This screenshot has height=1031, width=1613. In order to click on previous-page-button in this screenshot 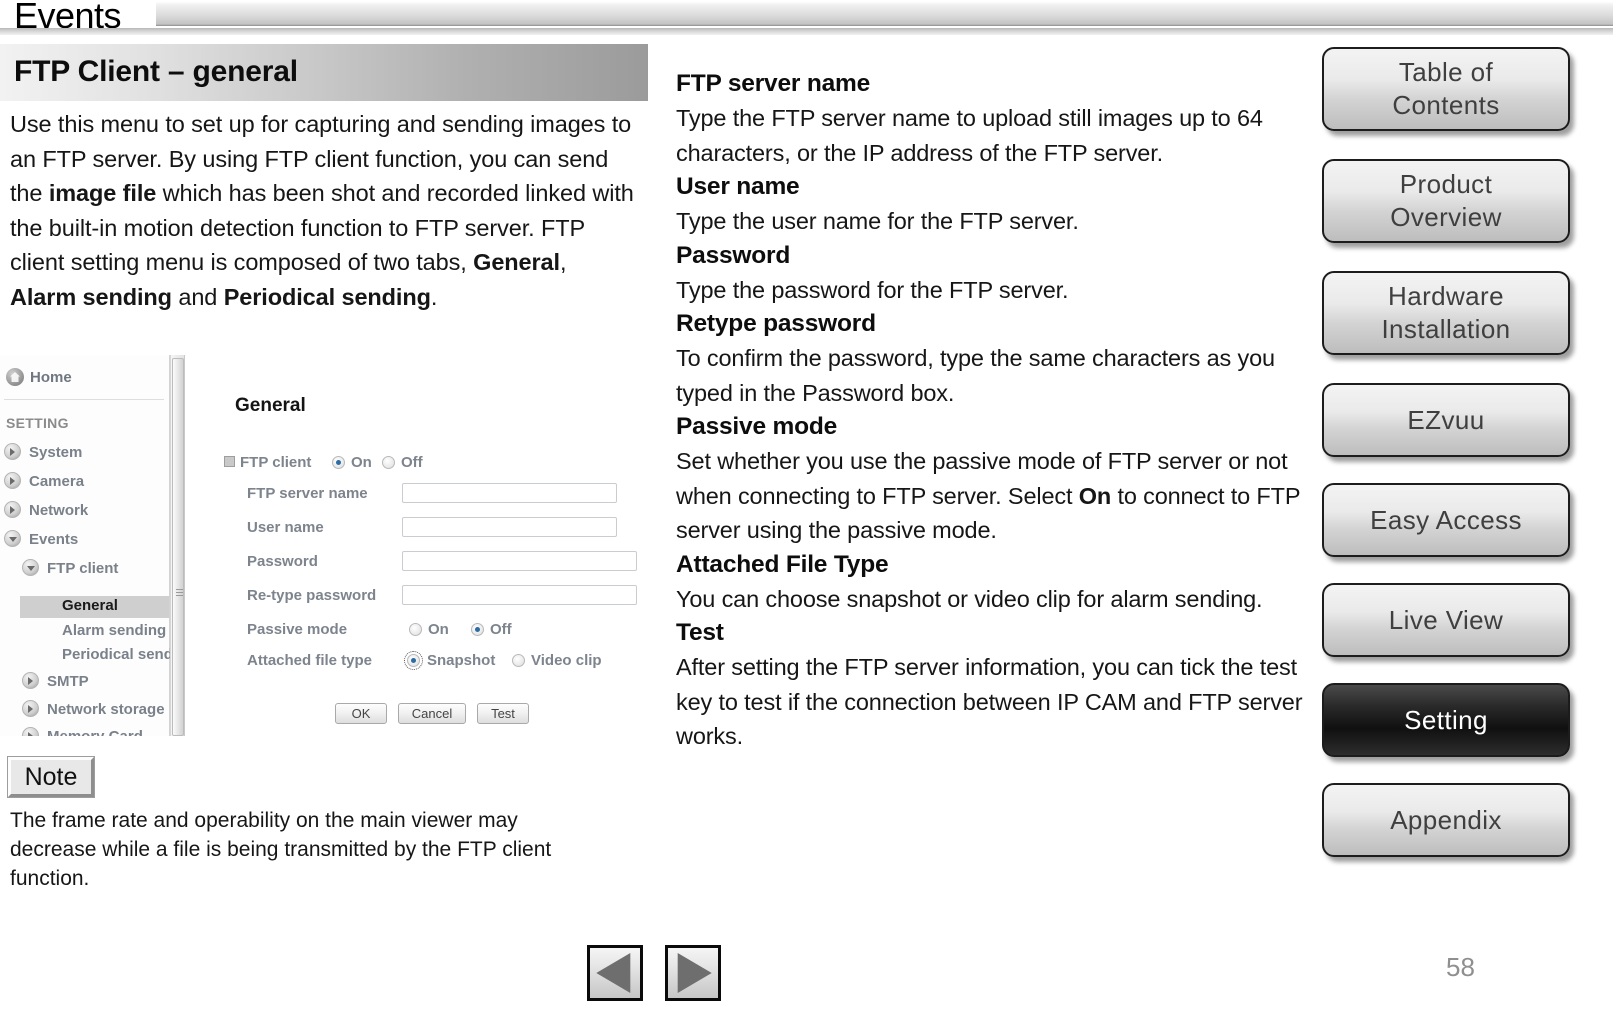, I will do `click(615, 973)`.